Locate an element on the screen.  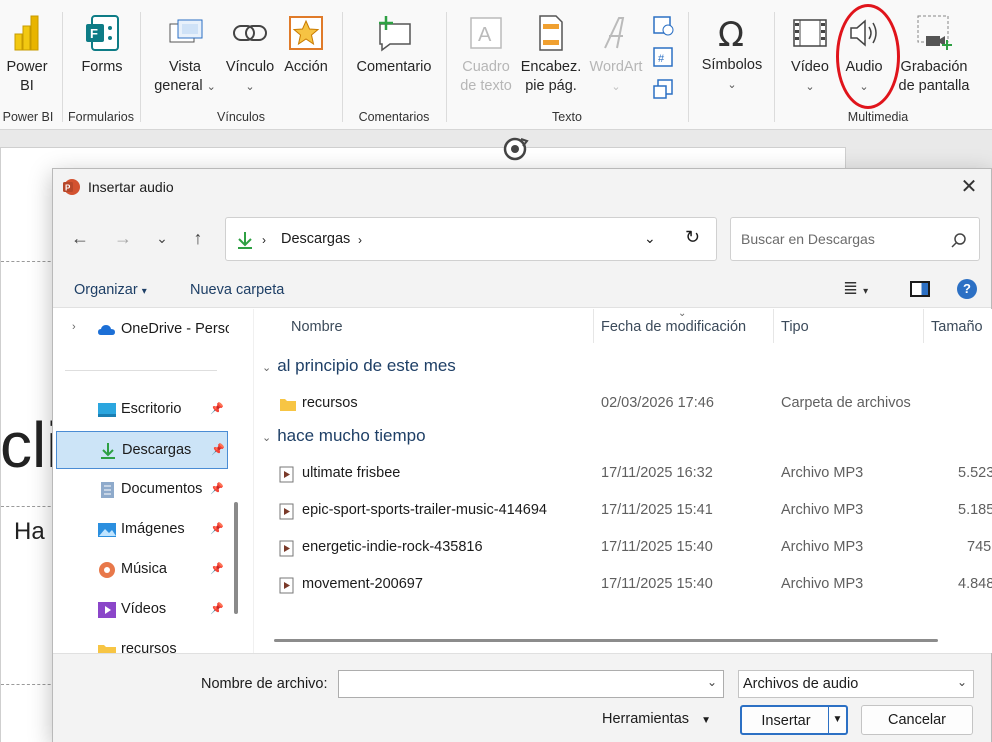
forward-button: → is located at coordinates (123, 238).